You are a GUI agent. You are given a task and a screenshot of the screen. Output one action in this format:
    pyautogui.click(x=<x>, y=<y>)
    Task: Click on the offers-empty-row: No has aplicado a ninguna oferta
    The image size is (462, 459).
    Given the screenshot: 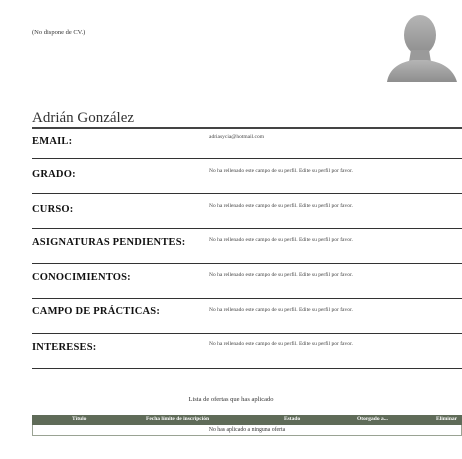 What is the action you would take?
    pyautogui.click(x=247, y=430)
    